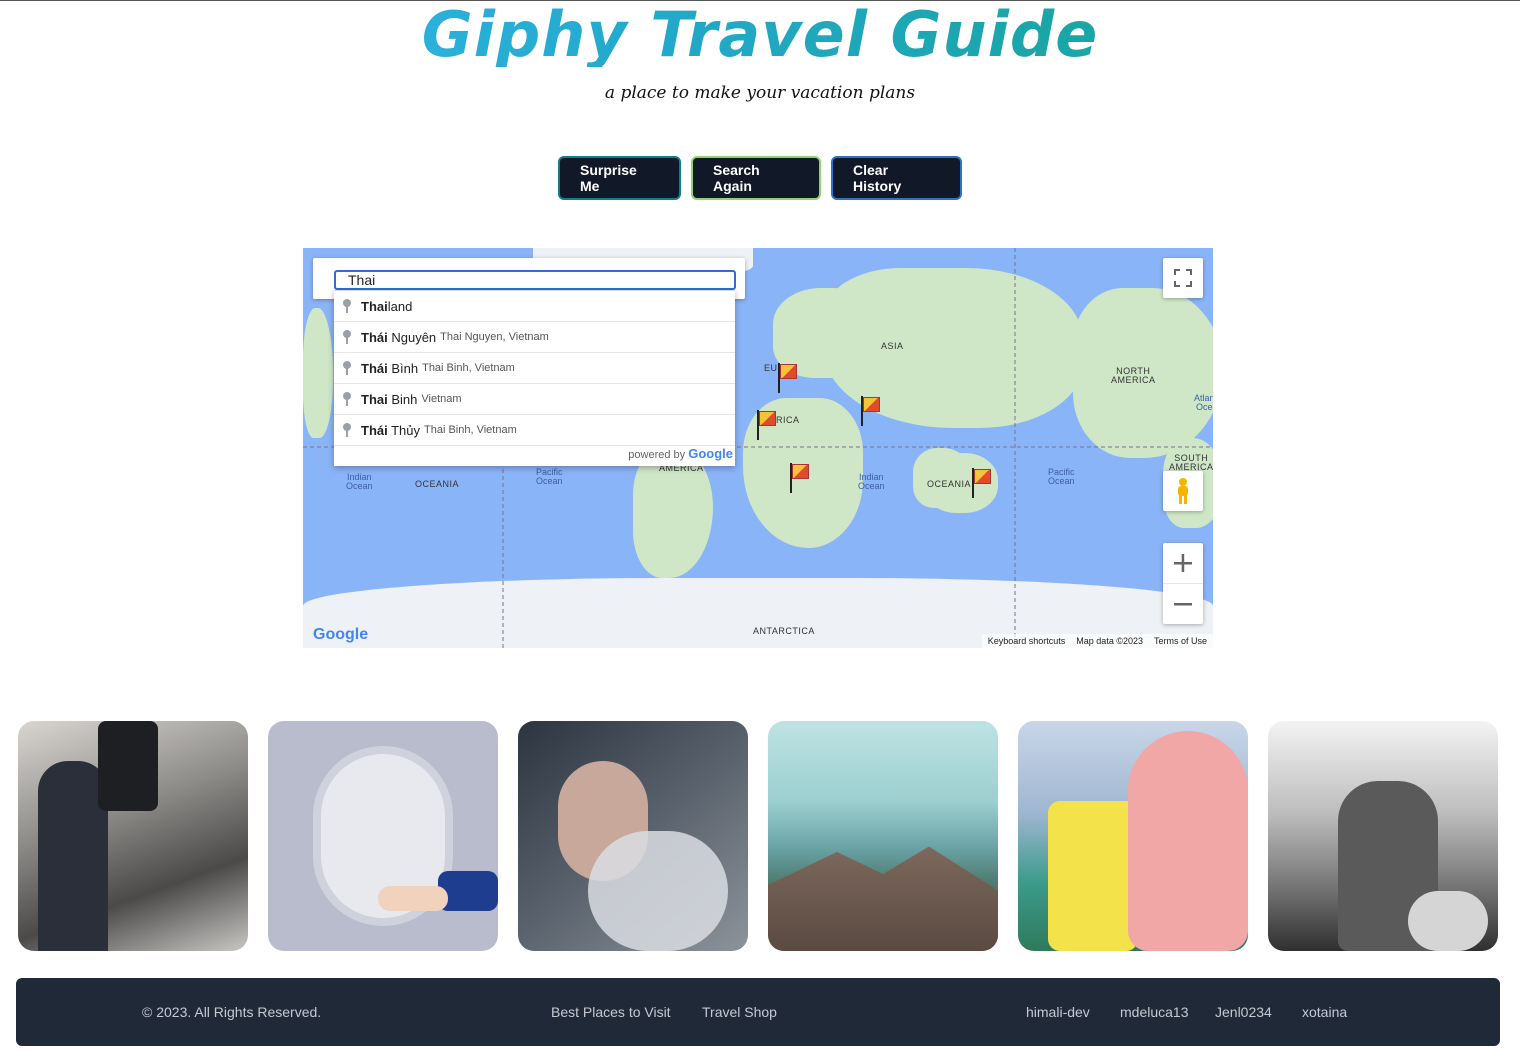 The width and height of the screenshot is (1520, 1060). Describe the element at coordinates (534, 456) in the screenshot. I see `powered-by-google: powered by Google` at that location.